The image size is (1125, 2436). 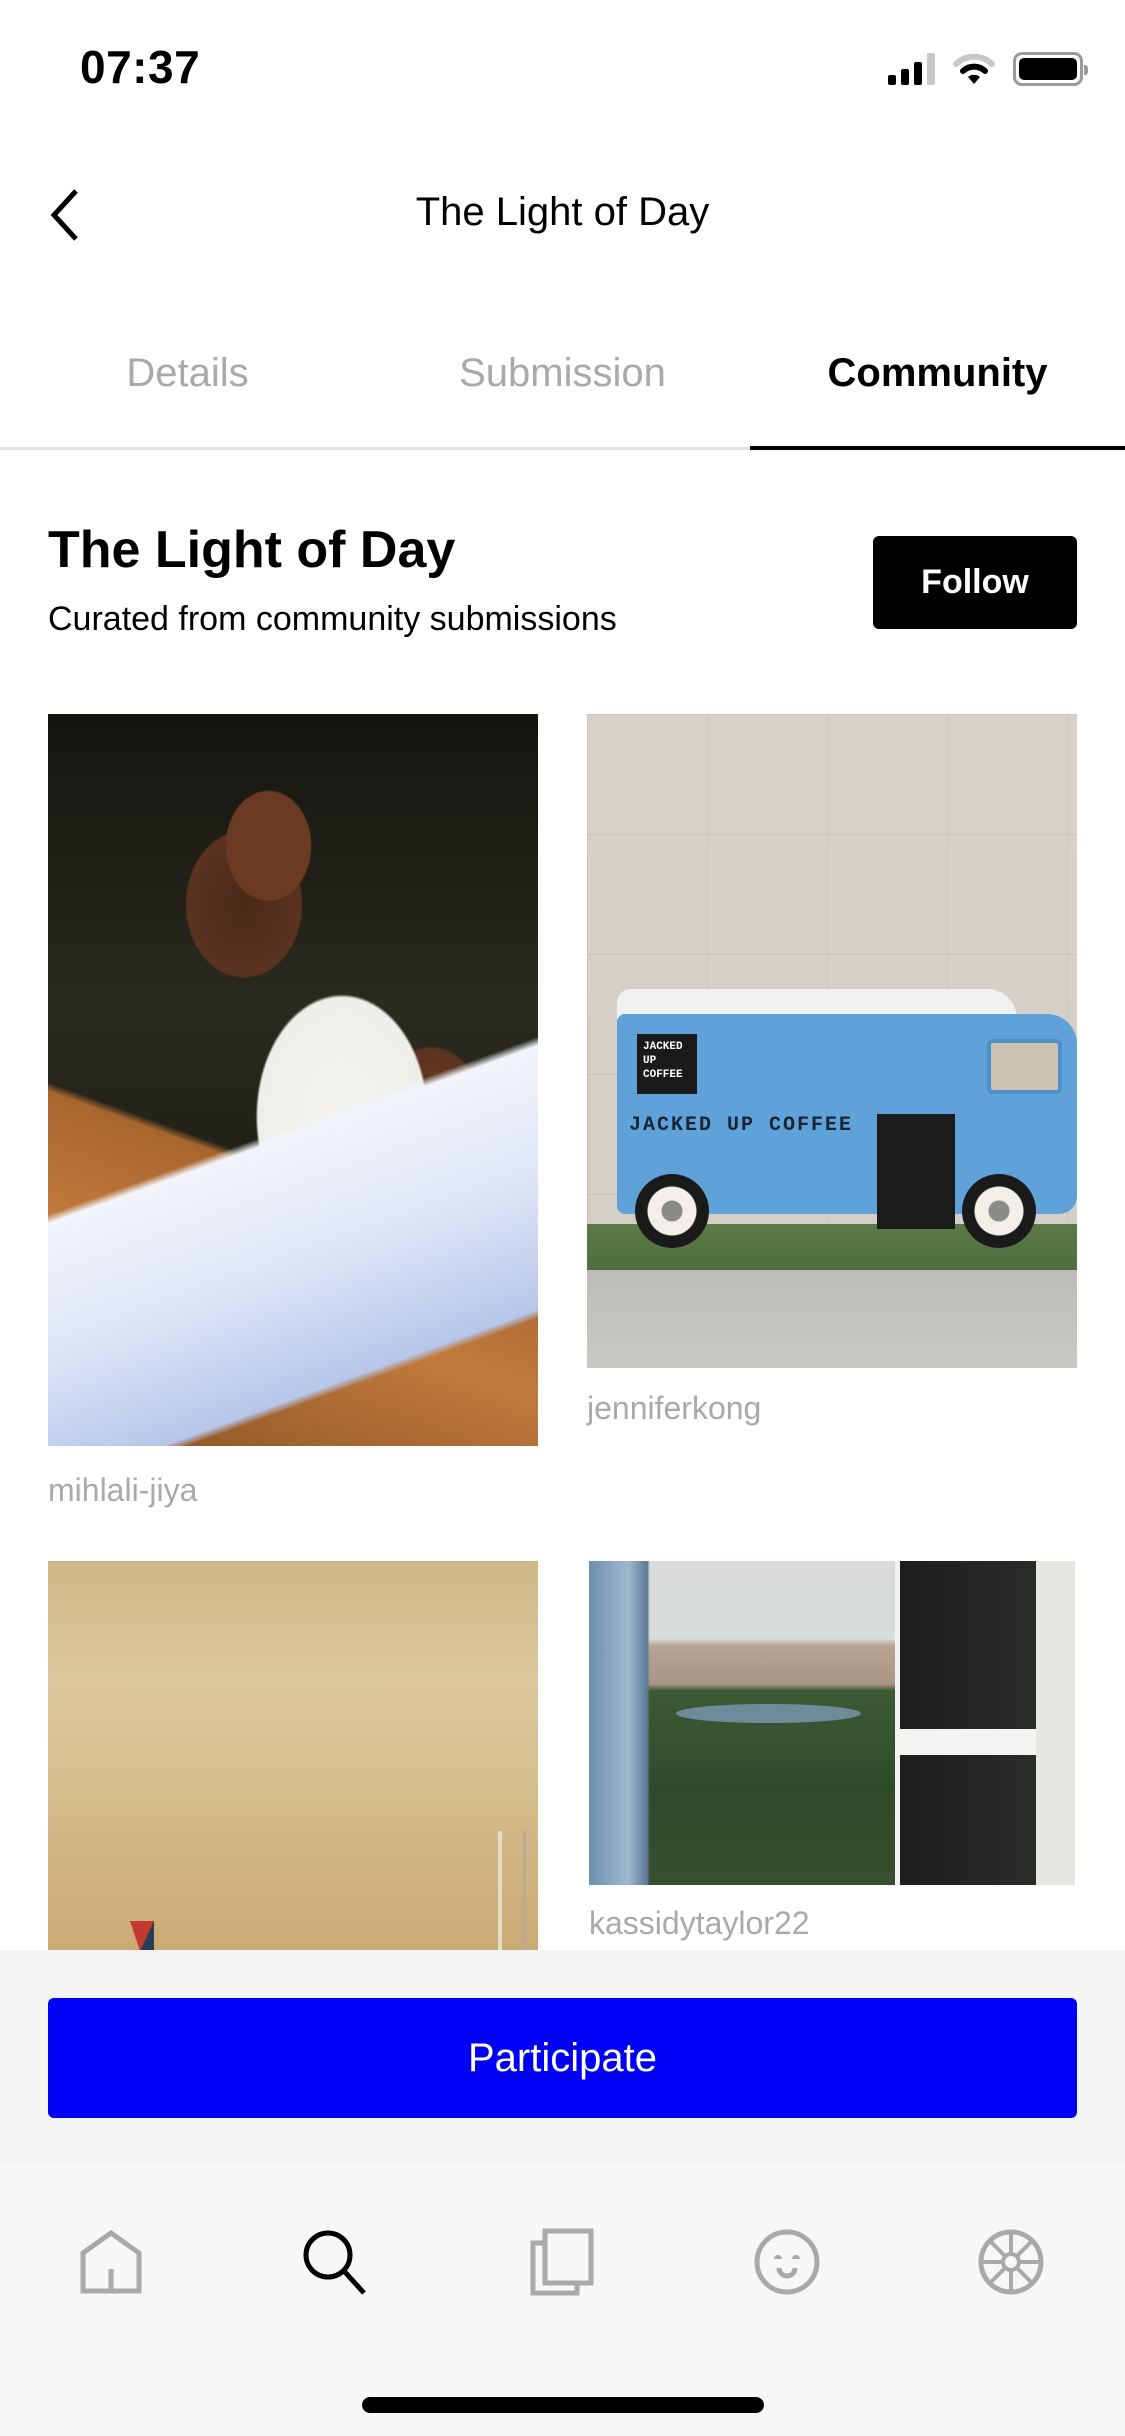 I want to click on tab-bar-activity, so click(x=787, y=2262).